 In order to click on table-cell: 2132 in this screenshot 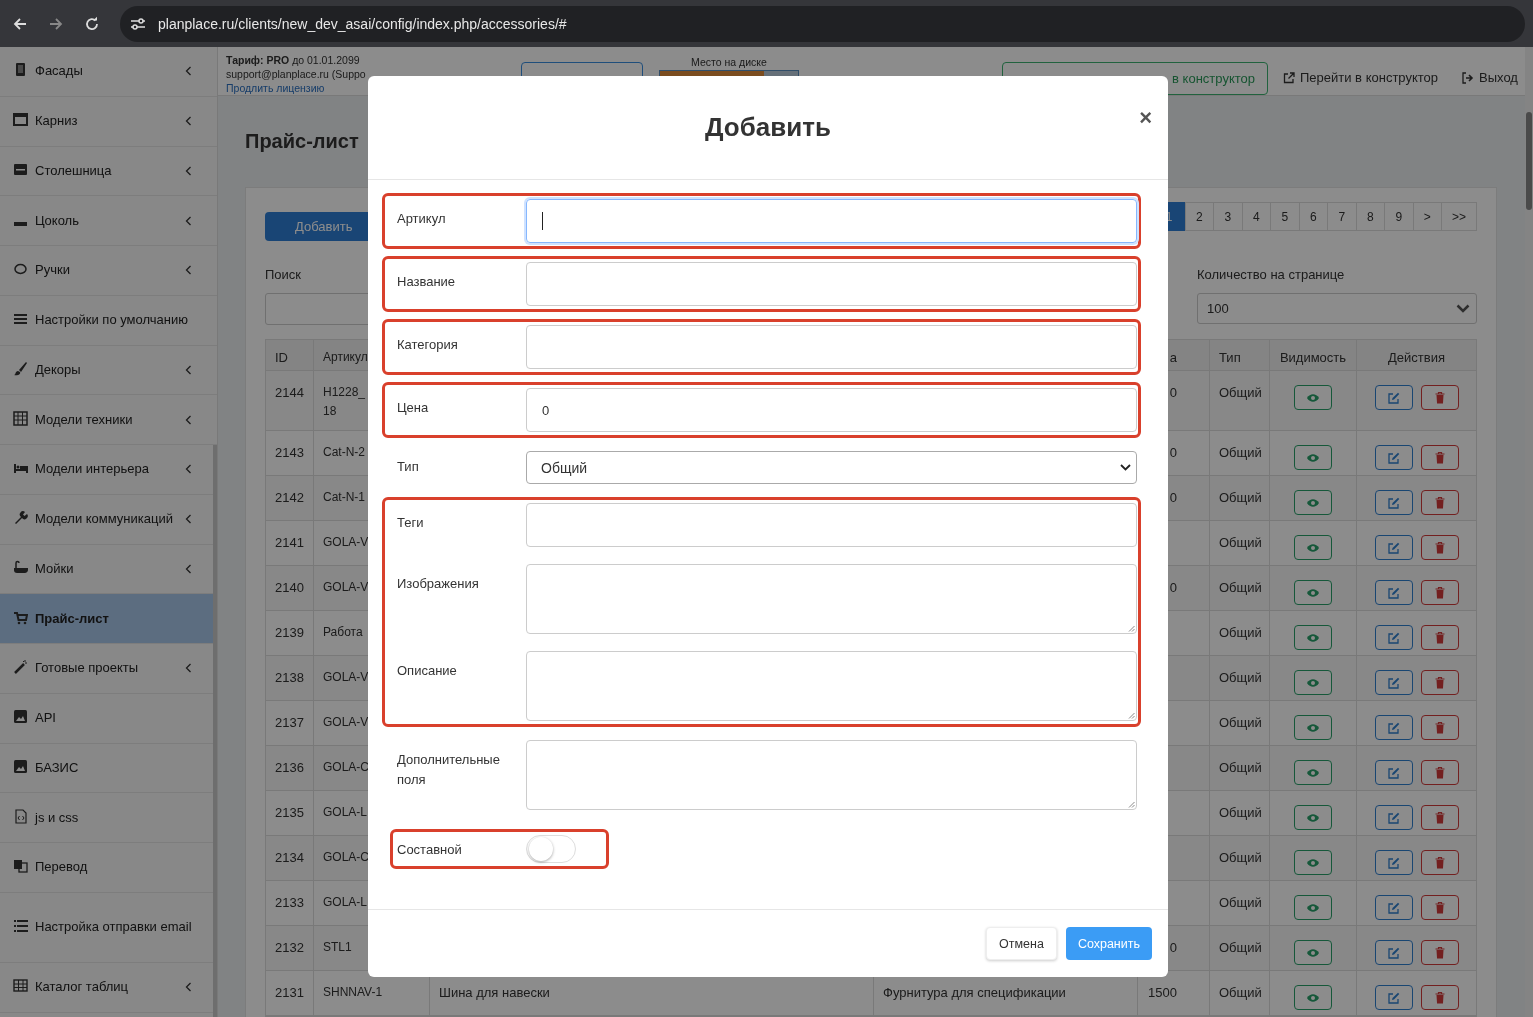, I will do `click(290, 948)`.